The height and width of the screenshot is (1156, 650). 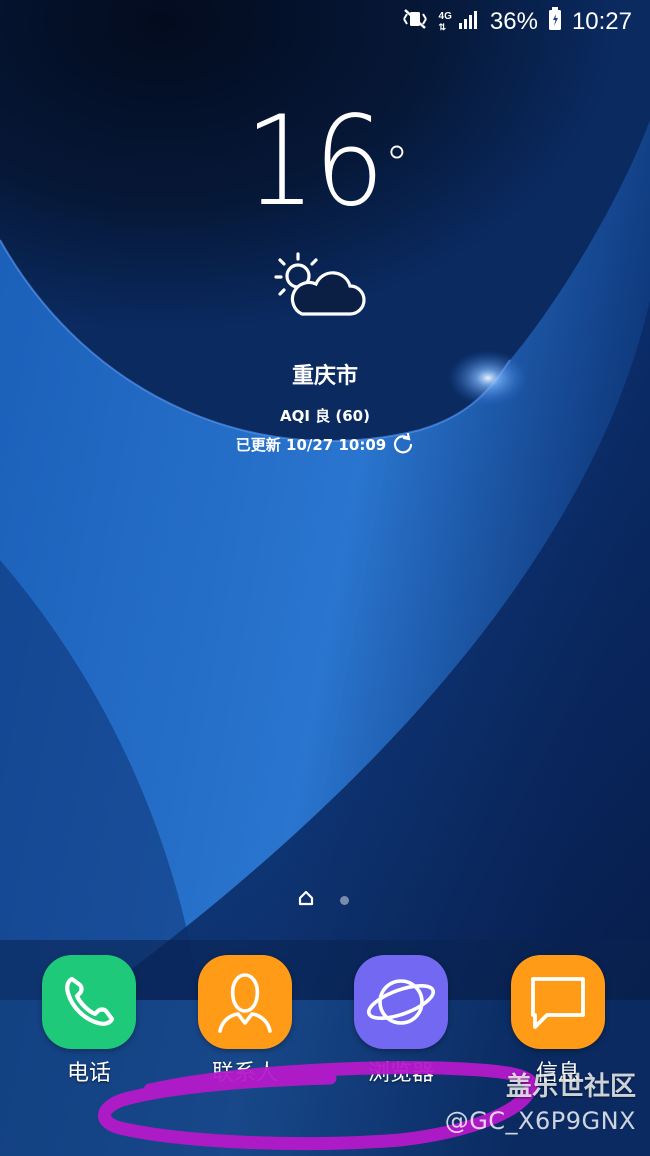 What do you see at coordinates (314, 162) in the screenshot?
I see `temperature-value: 16` at bounding box center [314, 162].